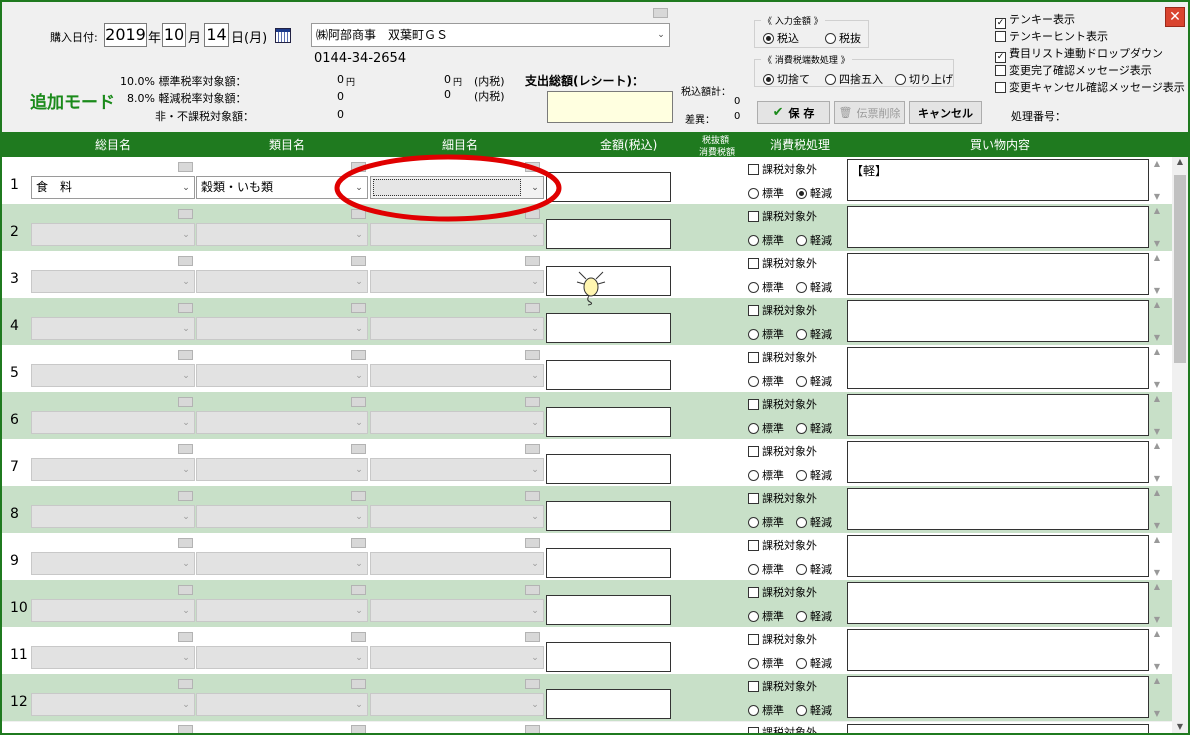 The height and width of the screenshot is (735, 1190). Describe the element at coordinates (1180, 269) in the screenshot. I see `scroll-thumb` at that location.